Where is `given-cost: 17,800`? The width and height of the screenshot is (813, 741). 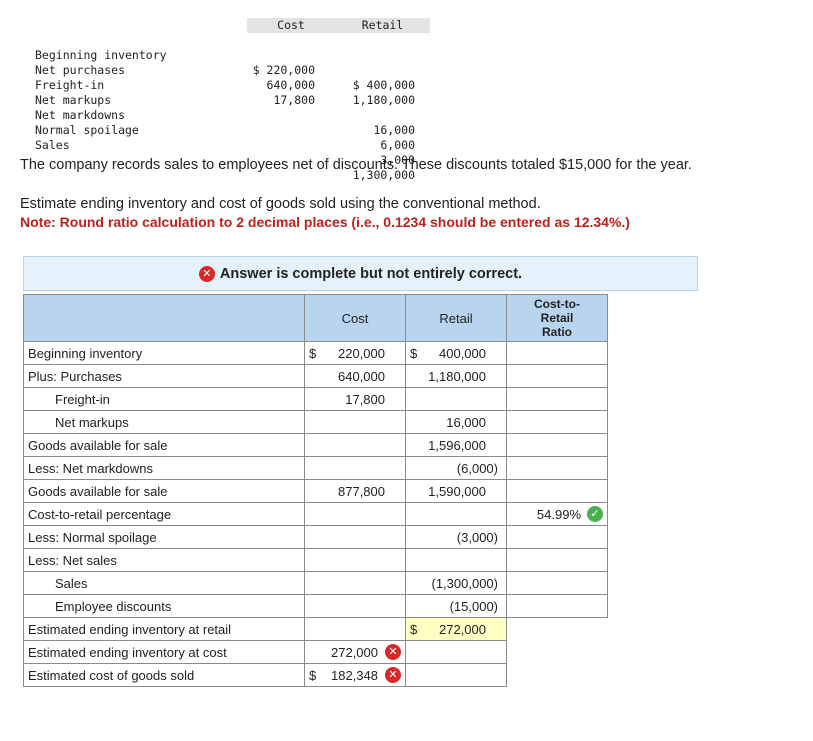 given-cost: 17,800 is located at coordinates (294, 100).